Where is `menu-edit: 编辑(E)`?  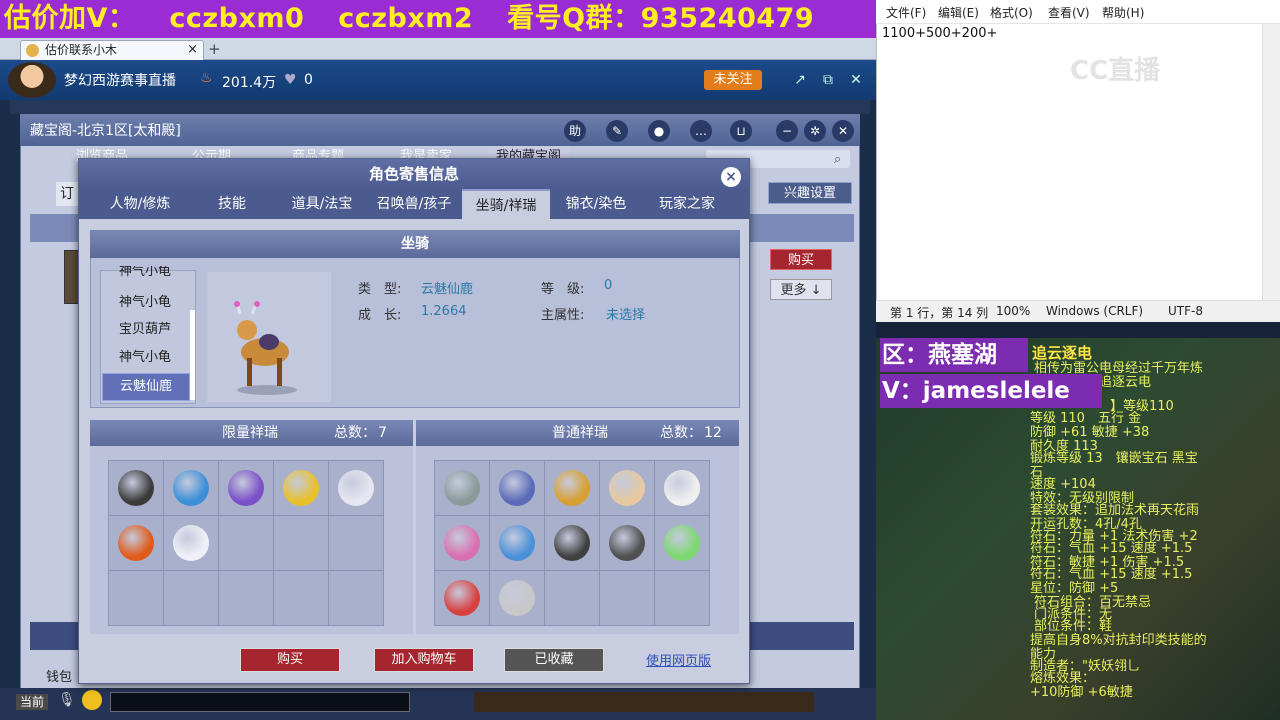 menu-edit: 编辑(E) is located at coordinates (958, 12).